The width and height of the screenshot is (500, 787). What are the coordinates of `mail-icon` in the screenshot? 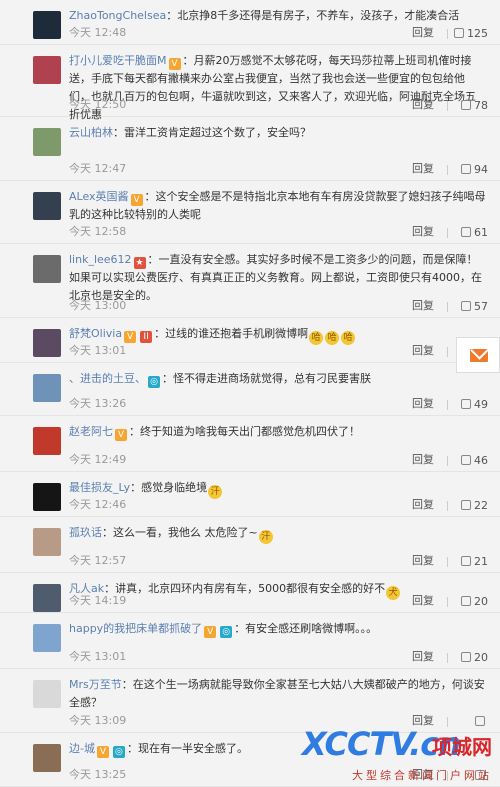 It's located at (479, 355).